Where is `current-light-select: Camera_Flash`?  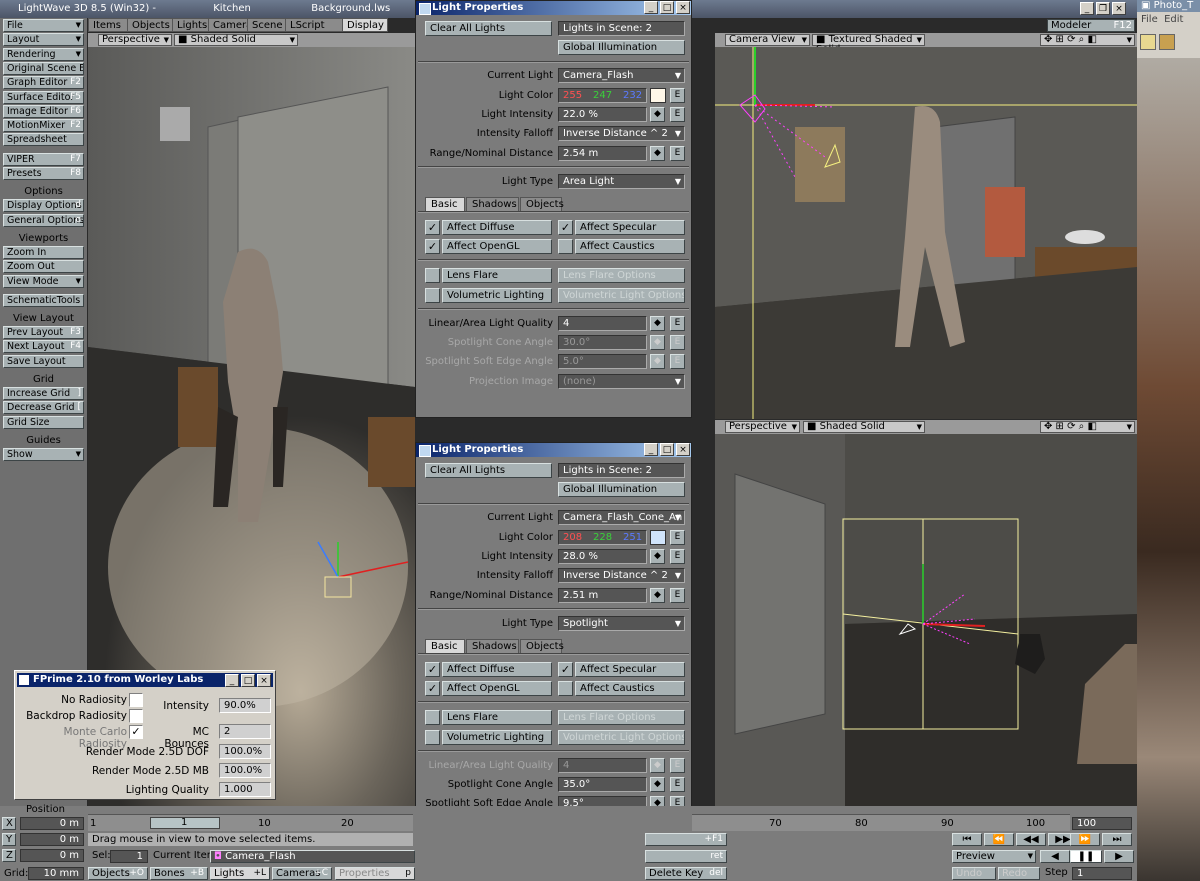 current-light-select: Camera_Flash is located at coordinates (621, 75).